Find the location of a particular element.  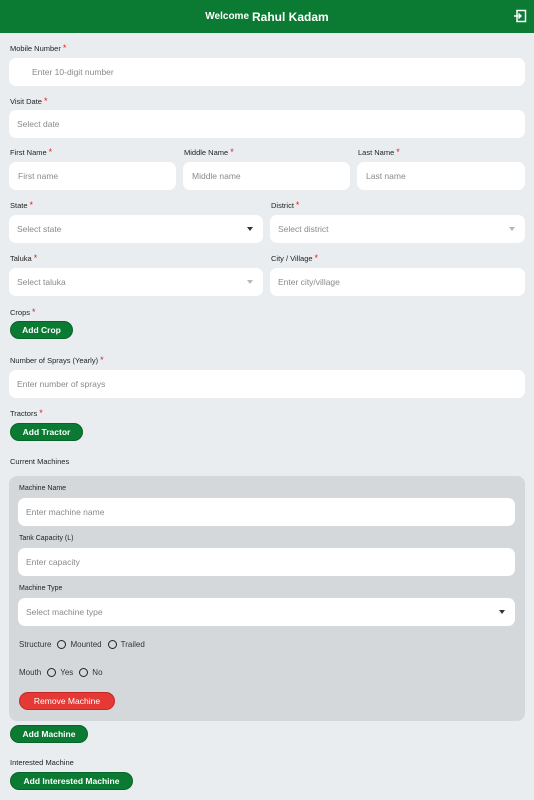

last-name-placeholder: Last name is located at coordinates (386, 176).